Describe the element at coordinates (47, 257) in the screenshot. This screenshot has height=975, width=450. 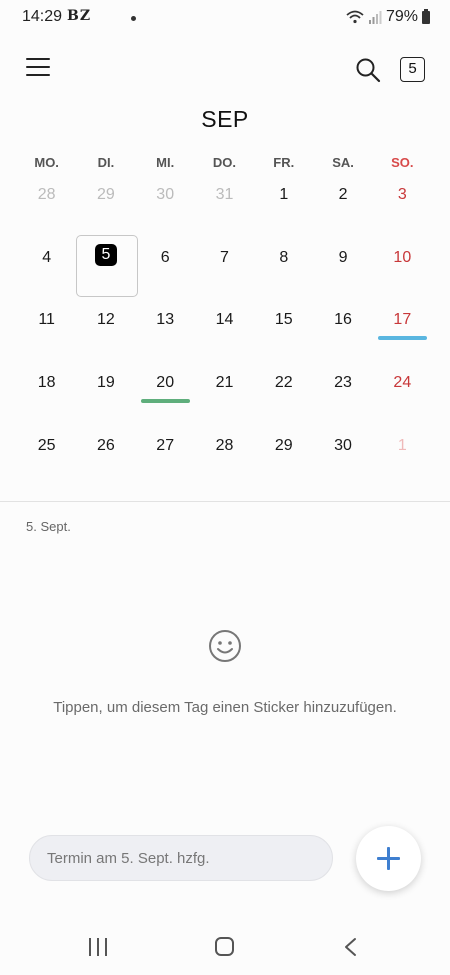
I see `day-number: 4` at that location.